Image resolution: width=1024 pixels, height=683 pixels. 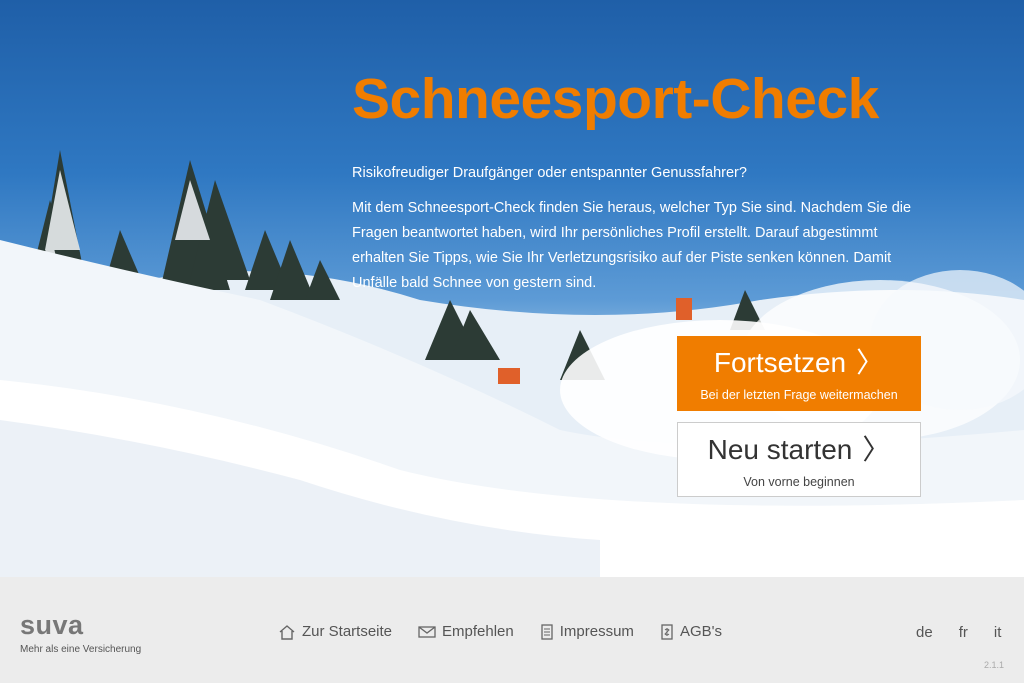 What do you see at coordinates (924, 632) in the screenshot?
I see `lang-de: de` at bounding box center [924, 632].